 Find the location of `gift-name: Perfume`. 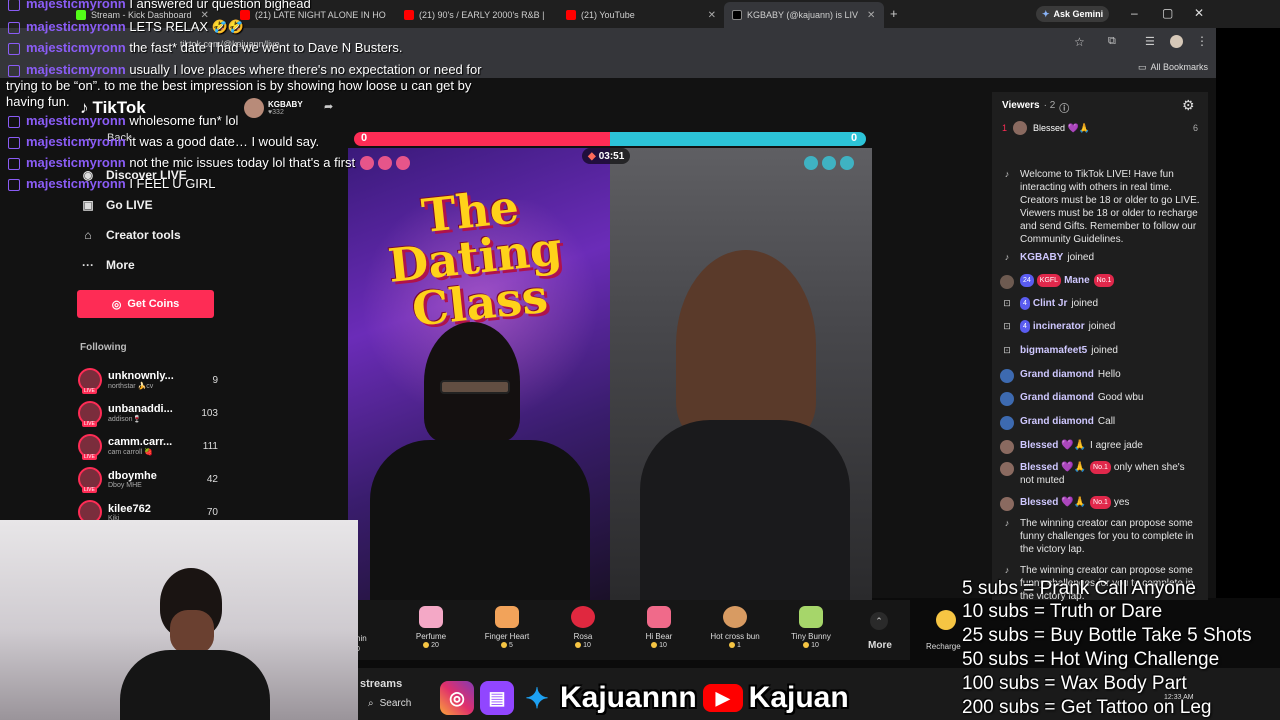

gift-name: Perfume is located at coordinates (431, 636).